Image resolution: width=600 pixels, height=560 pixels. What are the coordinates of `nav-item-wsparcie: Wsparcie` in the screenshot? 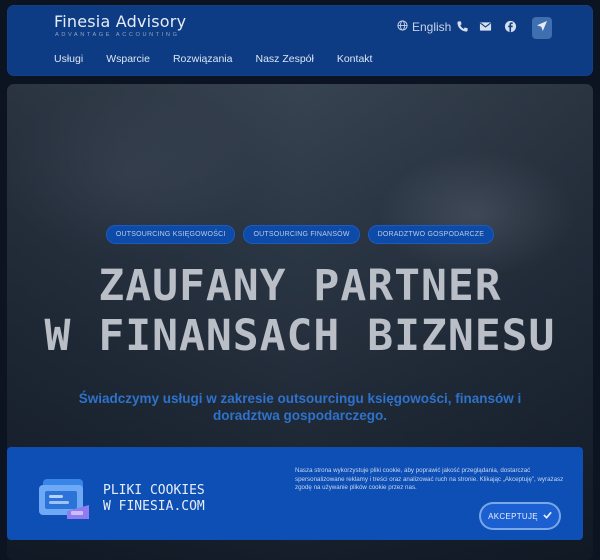 It's located at (128, 59).